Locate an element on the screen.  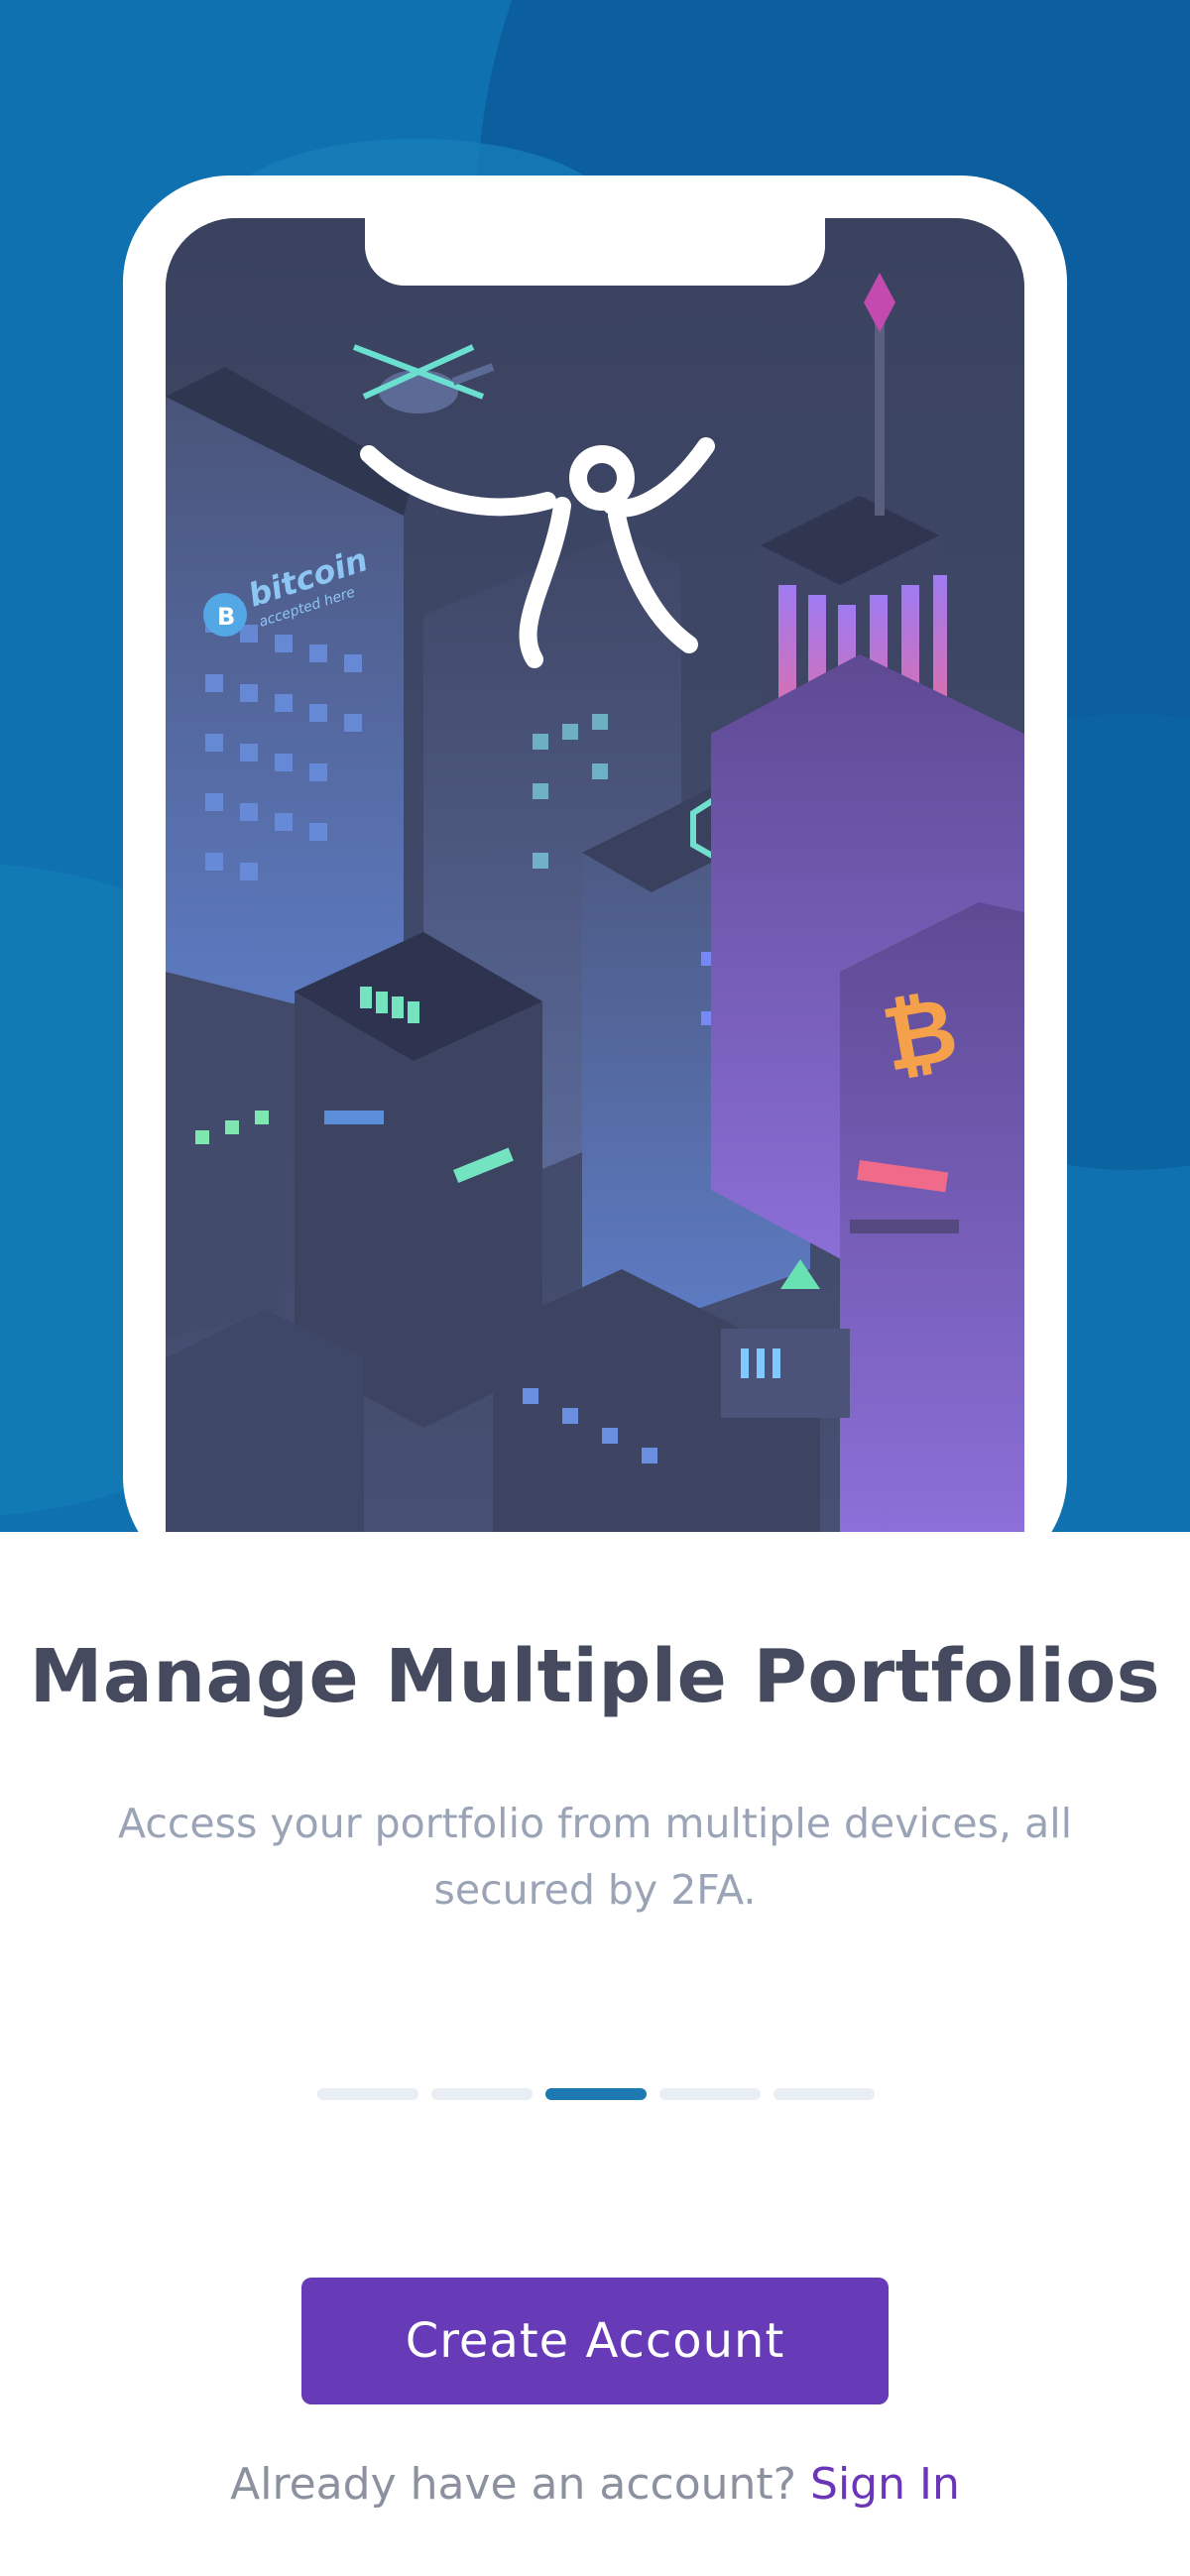
phone-notch is located at coordinates (595, 252).